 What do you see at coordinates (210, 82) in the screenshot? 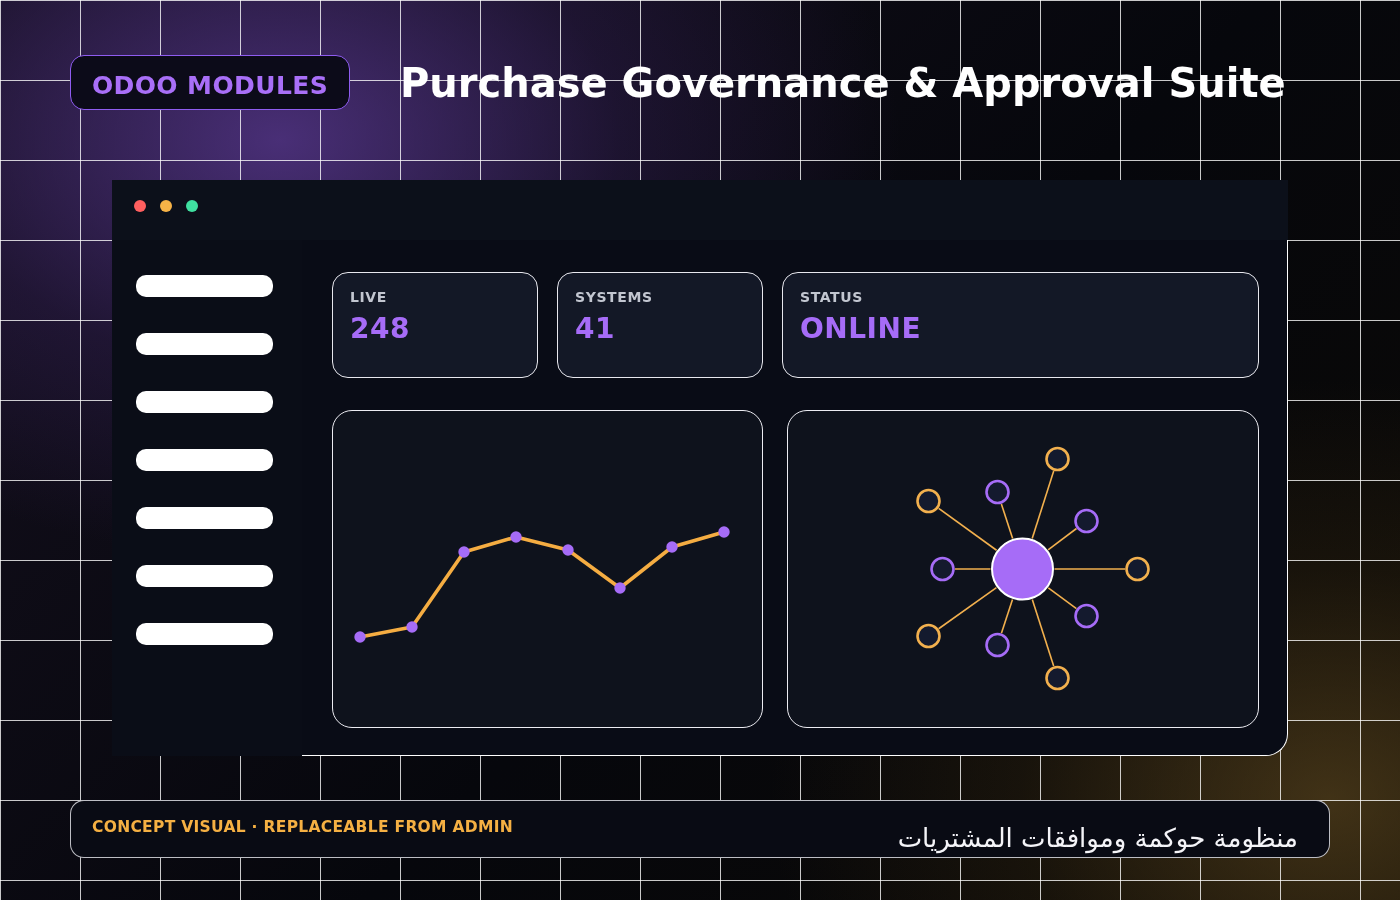
I see `header-badge: ODOO MODULES` at bounding box center [210, 82].